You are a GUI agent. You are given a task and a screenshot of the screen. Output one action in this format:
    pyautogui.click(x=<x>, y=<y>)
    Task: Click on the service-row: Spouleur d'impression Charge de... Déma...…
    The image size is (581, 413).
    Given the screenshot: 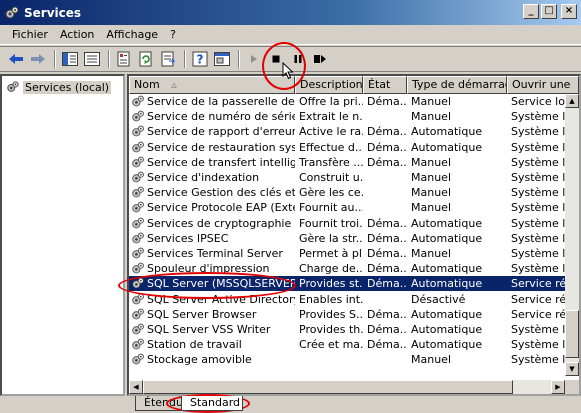 What is the action you would take?
    pyautogui.click(x=347, y=268)
    